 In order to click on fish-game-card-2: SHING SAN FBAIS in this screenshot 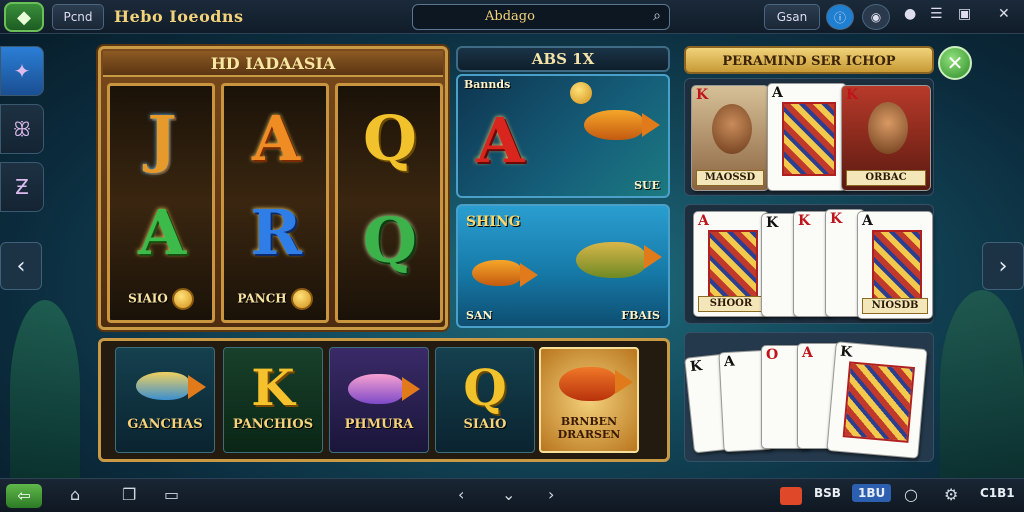, I will do `click(563, 266)`.